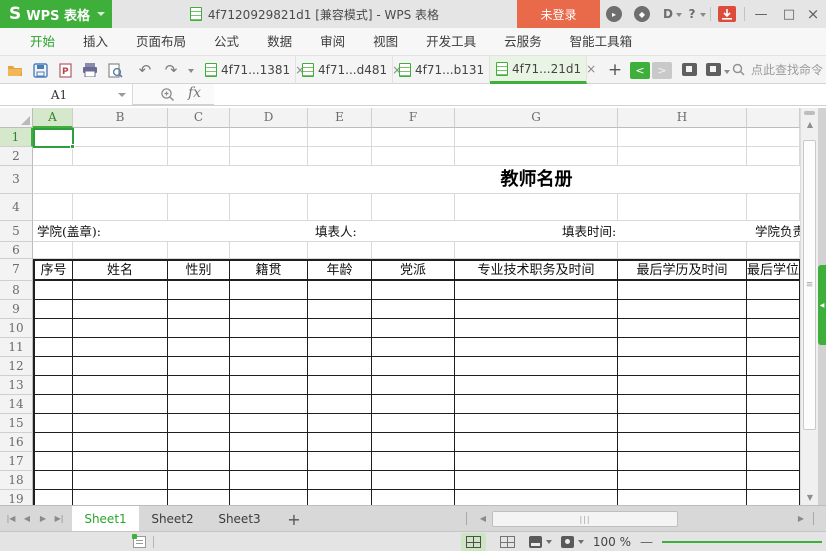 The width and height of the screenshot is (826, 551). What do you see at coordinates (252, 70) in the screenshot?
I see `doc-tab-1: 4f71...1381 ×` at bounding box center [252, 70].